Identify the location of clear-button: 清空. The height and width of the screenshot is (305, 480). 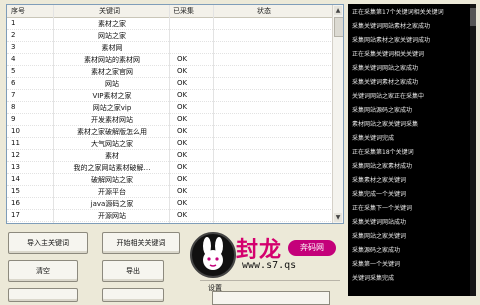
(43, 271).